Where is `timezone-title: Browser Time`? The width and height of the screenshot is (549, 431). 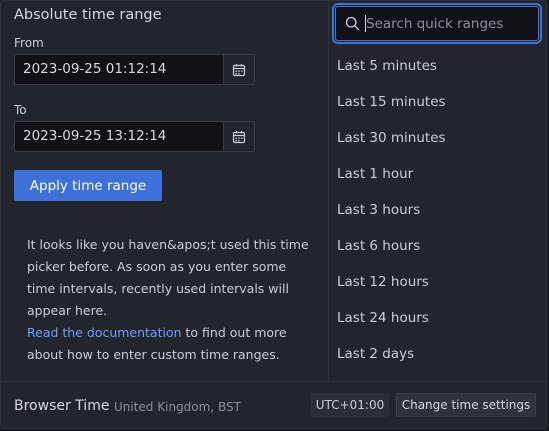
timezone-title: Browser Time is located at coordinates (62, 406).